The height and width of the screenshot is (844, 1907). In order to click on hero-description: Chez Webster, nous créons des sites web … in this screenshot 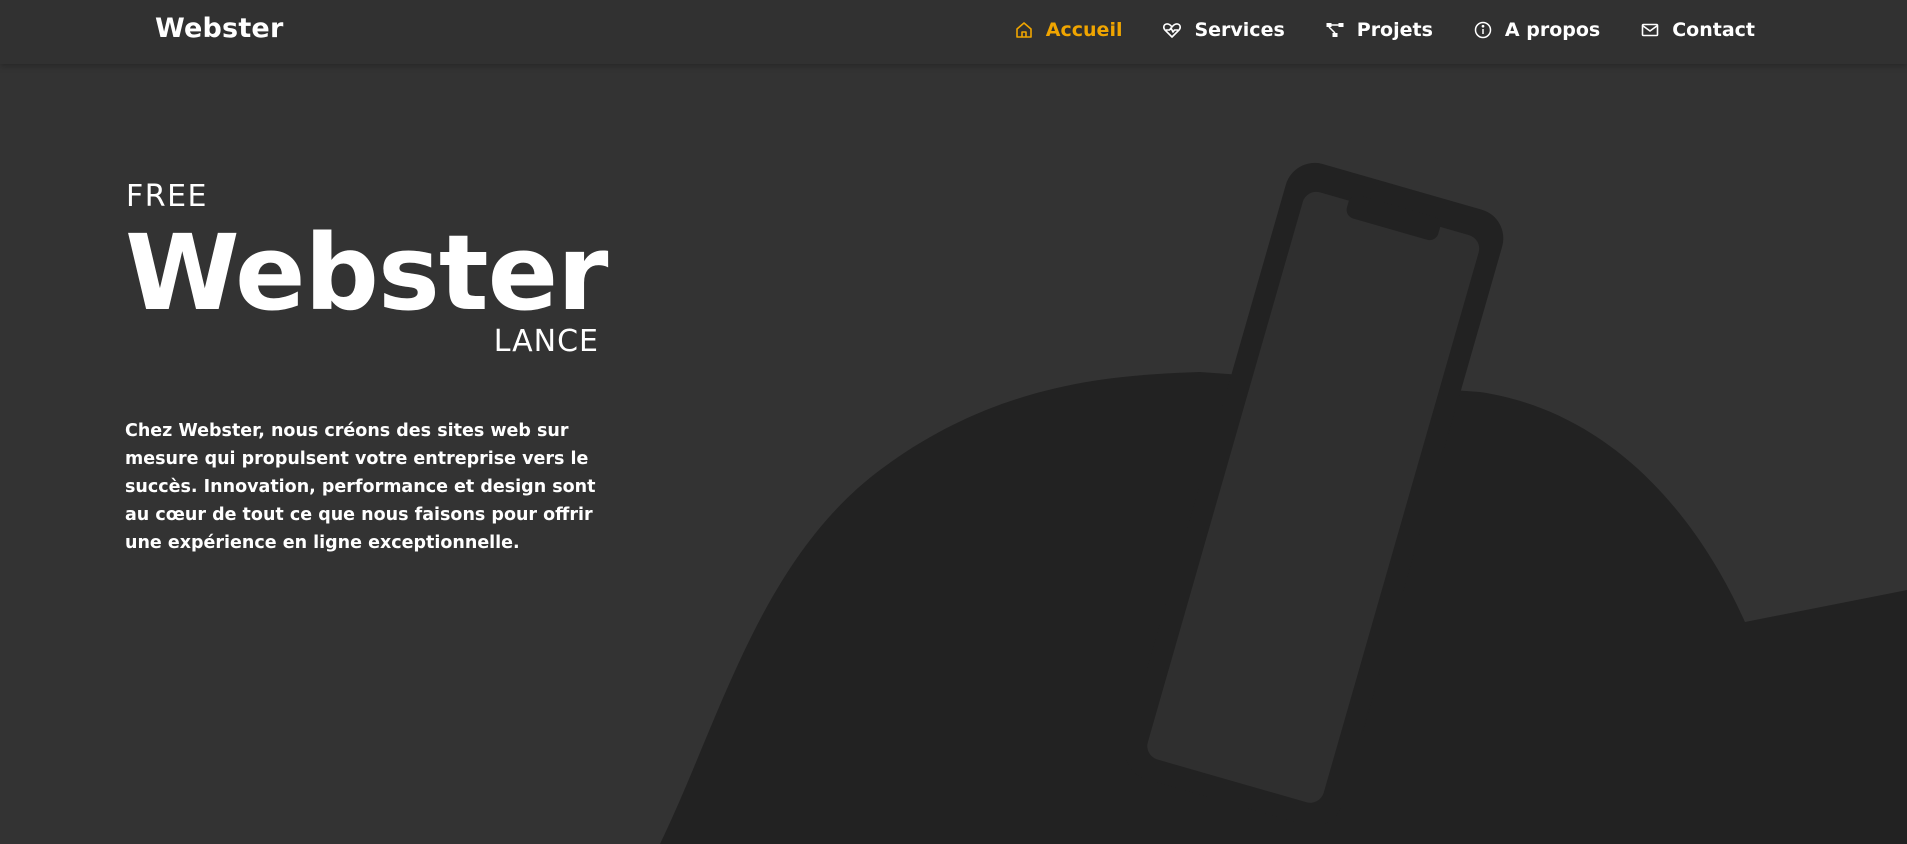, I will do `click(360, 487)`.